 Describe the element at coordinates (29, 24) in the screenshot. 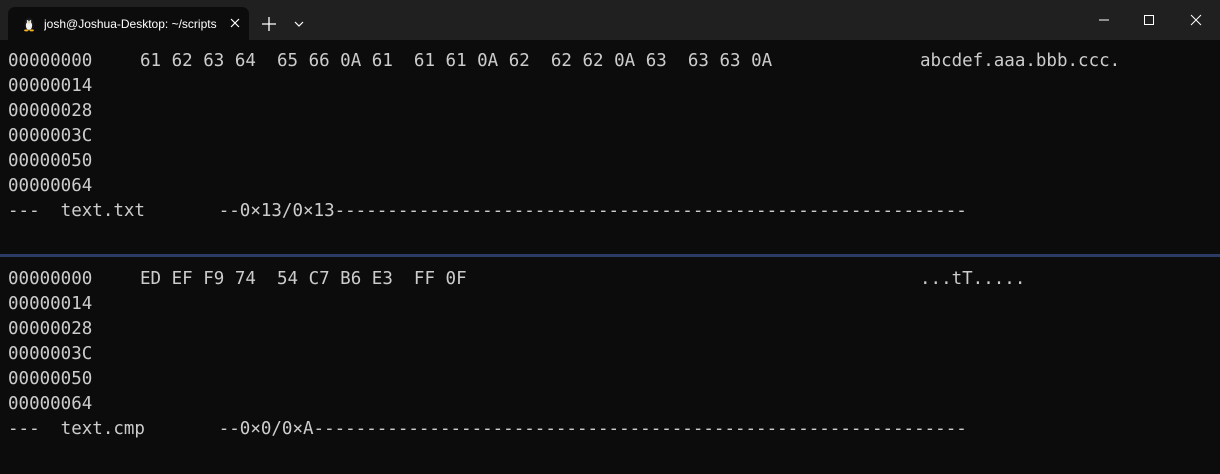

I see `linux-penguin-icon` at that location.